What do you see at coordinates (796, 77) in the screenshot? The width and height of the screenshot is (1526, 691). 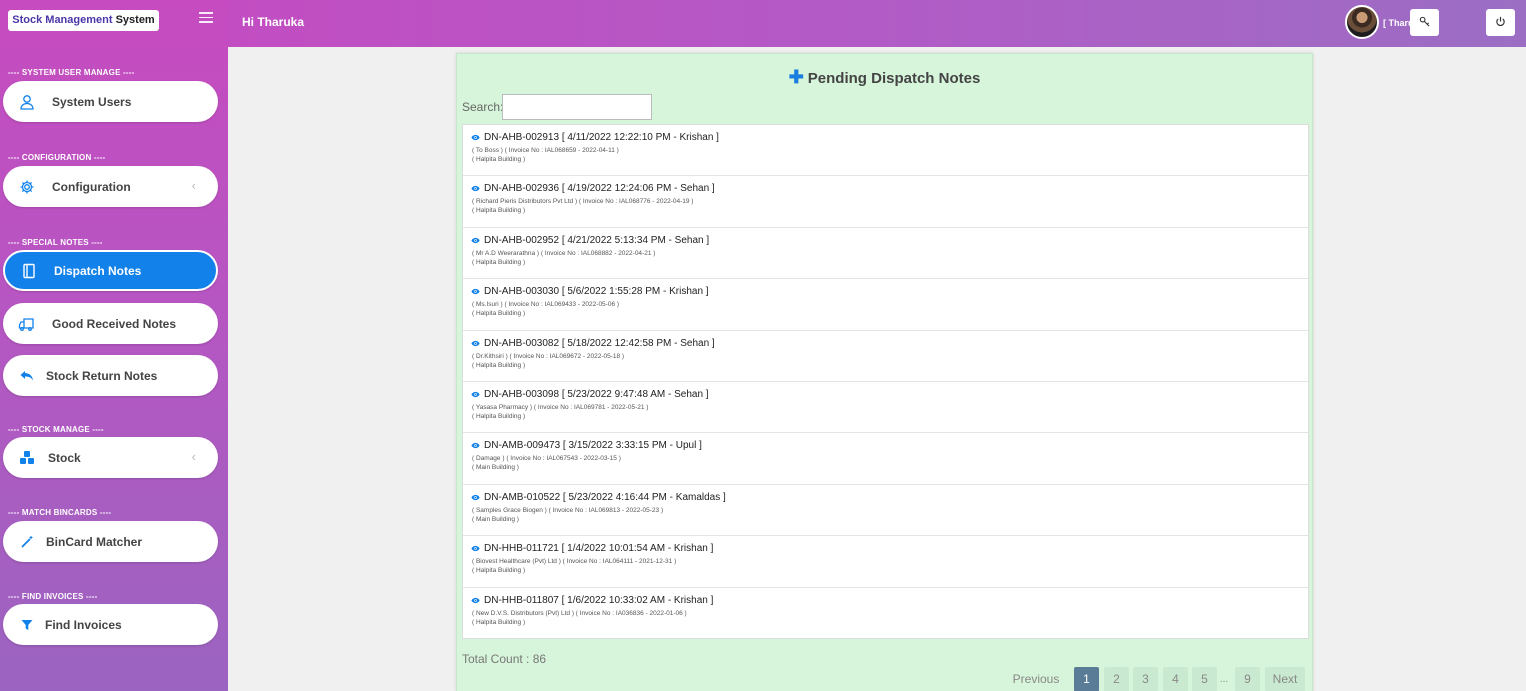 I see `plus-icon: ✚` at bounding box center [796, 77].